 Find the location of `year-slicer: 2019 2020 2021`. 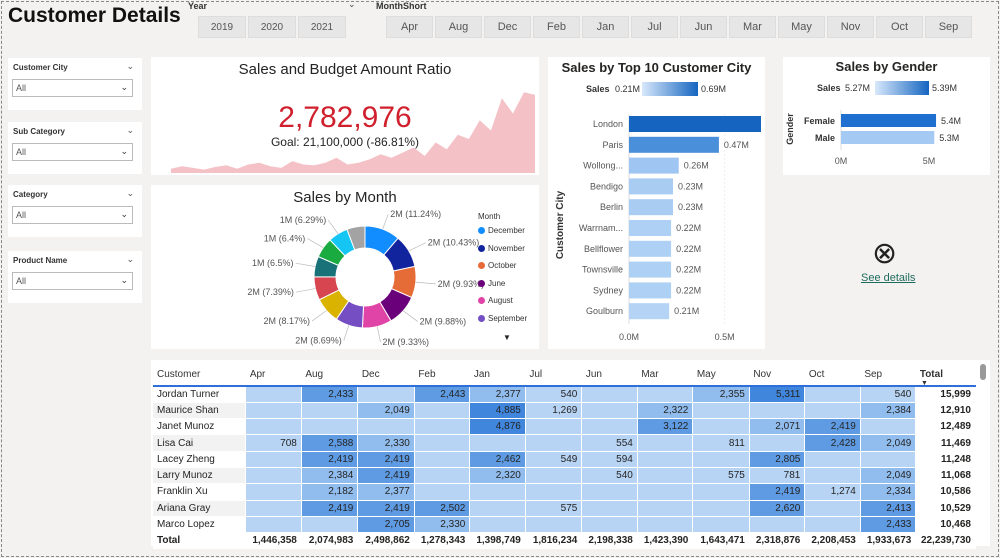

year-slicer: 2019 2020 2021 is located at coordinates (272, 27).